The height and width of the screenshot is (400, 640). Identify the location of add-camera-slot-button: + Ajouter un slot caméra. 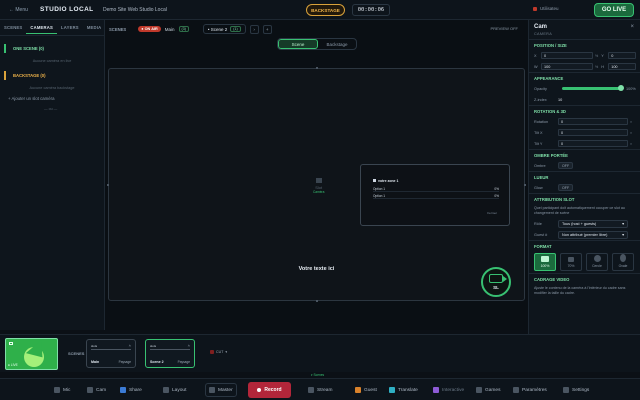
(52, 98).